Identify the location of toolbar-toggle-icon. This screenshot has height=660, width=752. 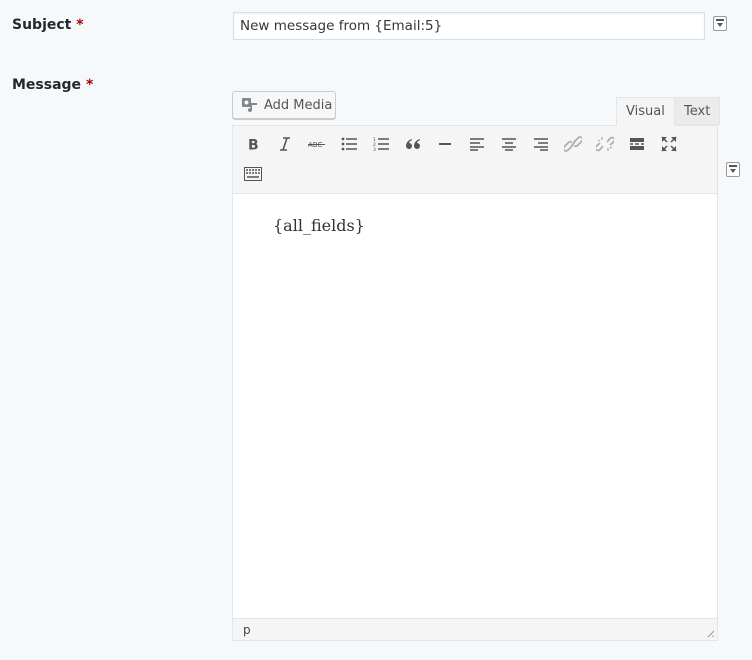
(253, 174).